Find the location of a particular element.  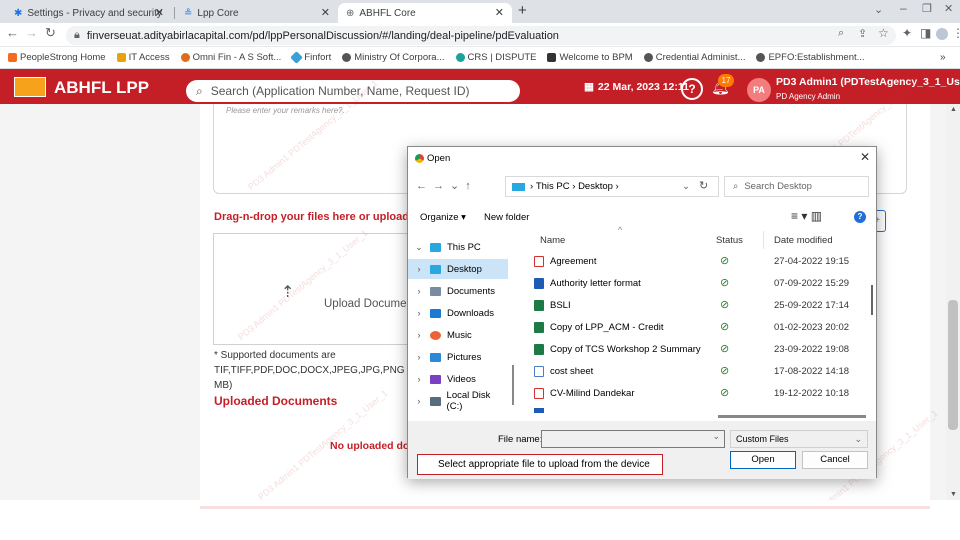

dialog-nav-arrows: ←→⌄↑ is located at coordinates (446, 185).